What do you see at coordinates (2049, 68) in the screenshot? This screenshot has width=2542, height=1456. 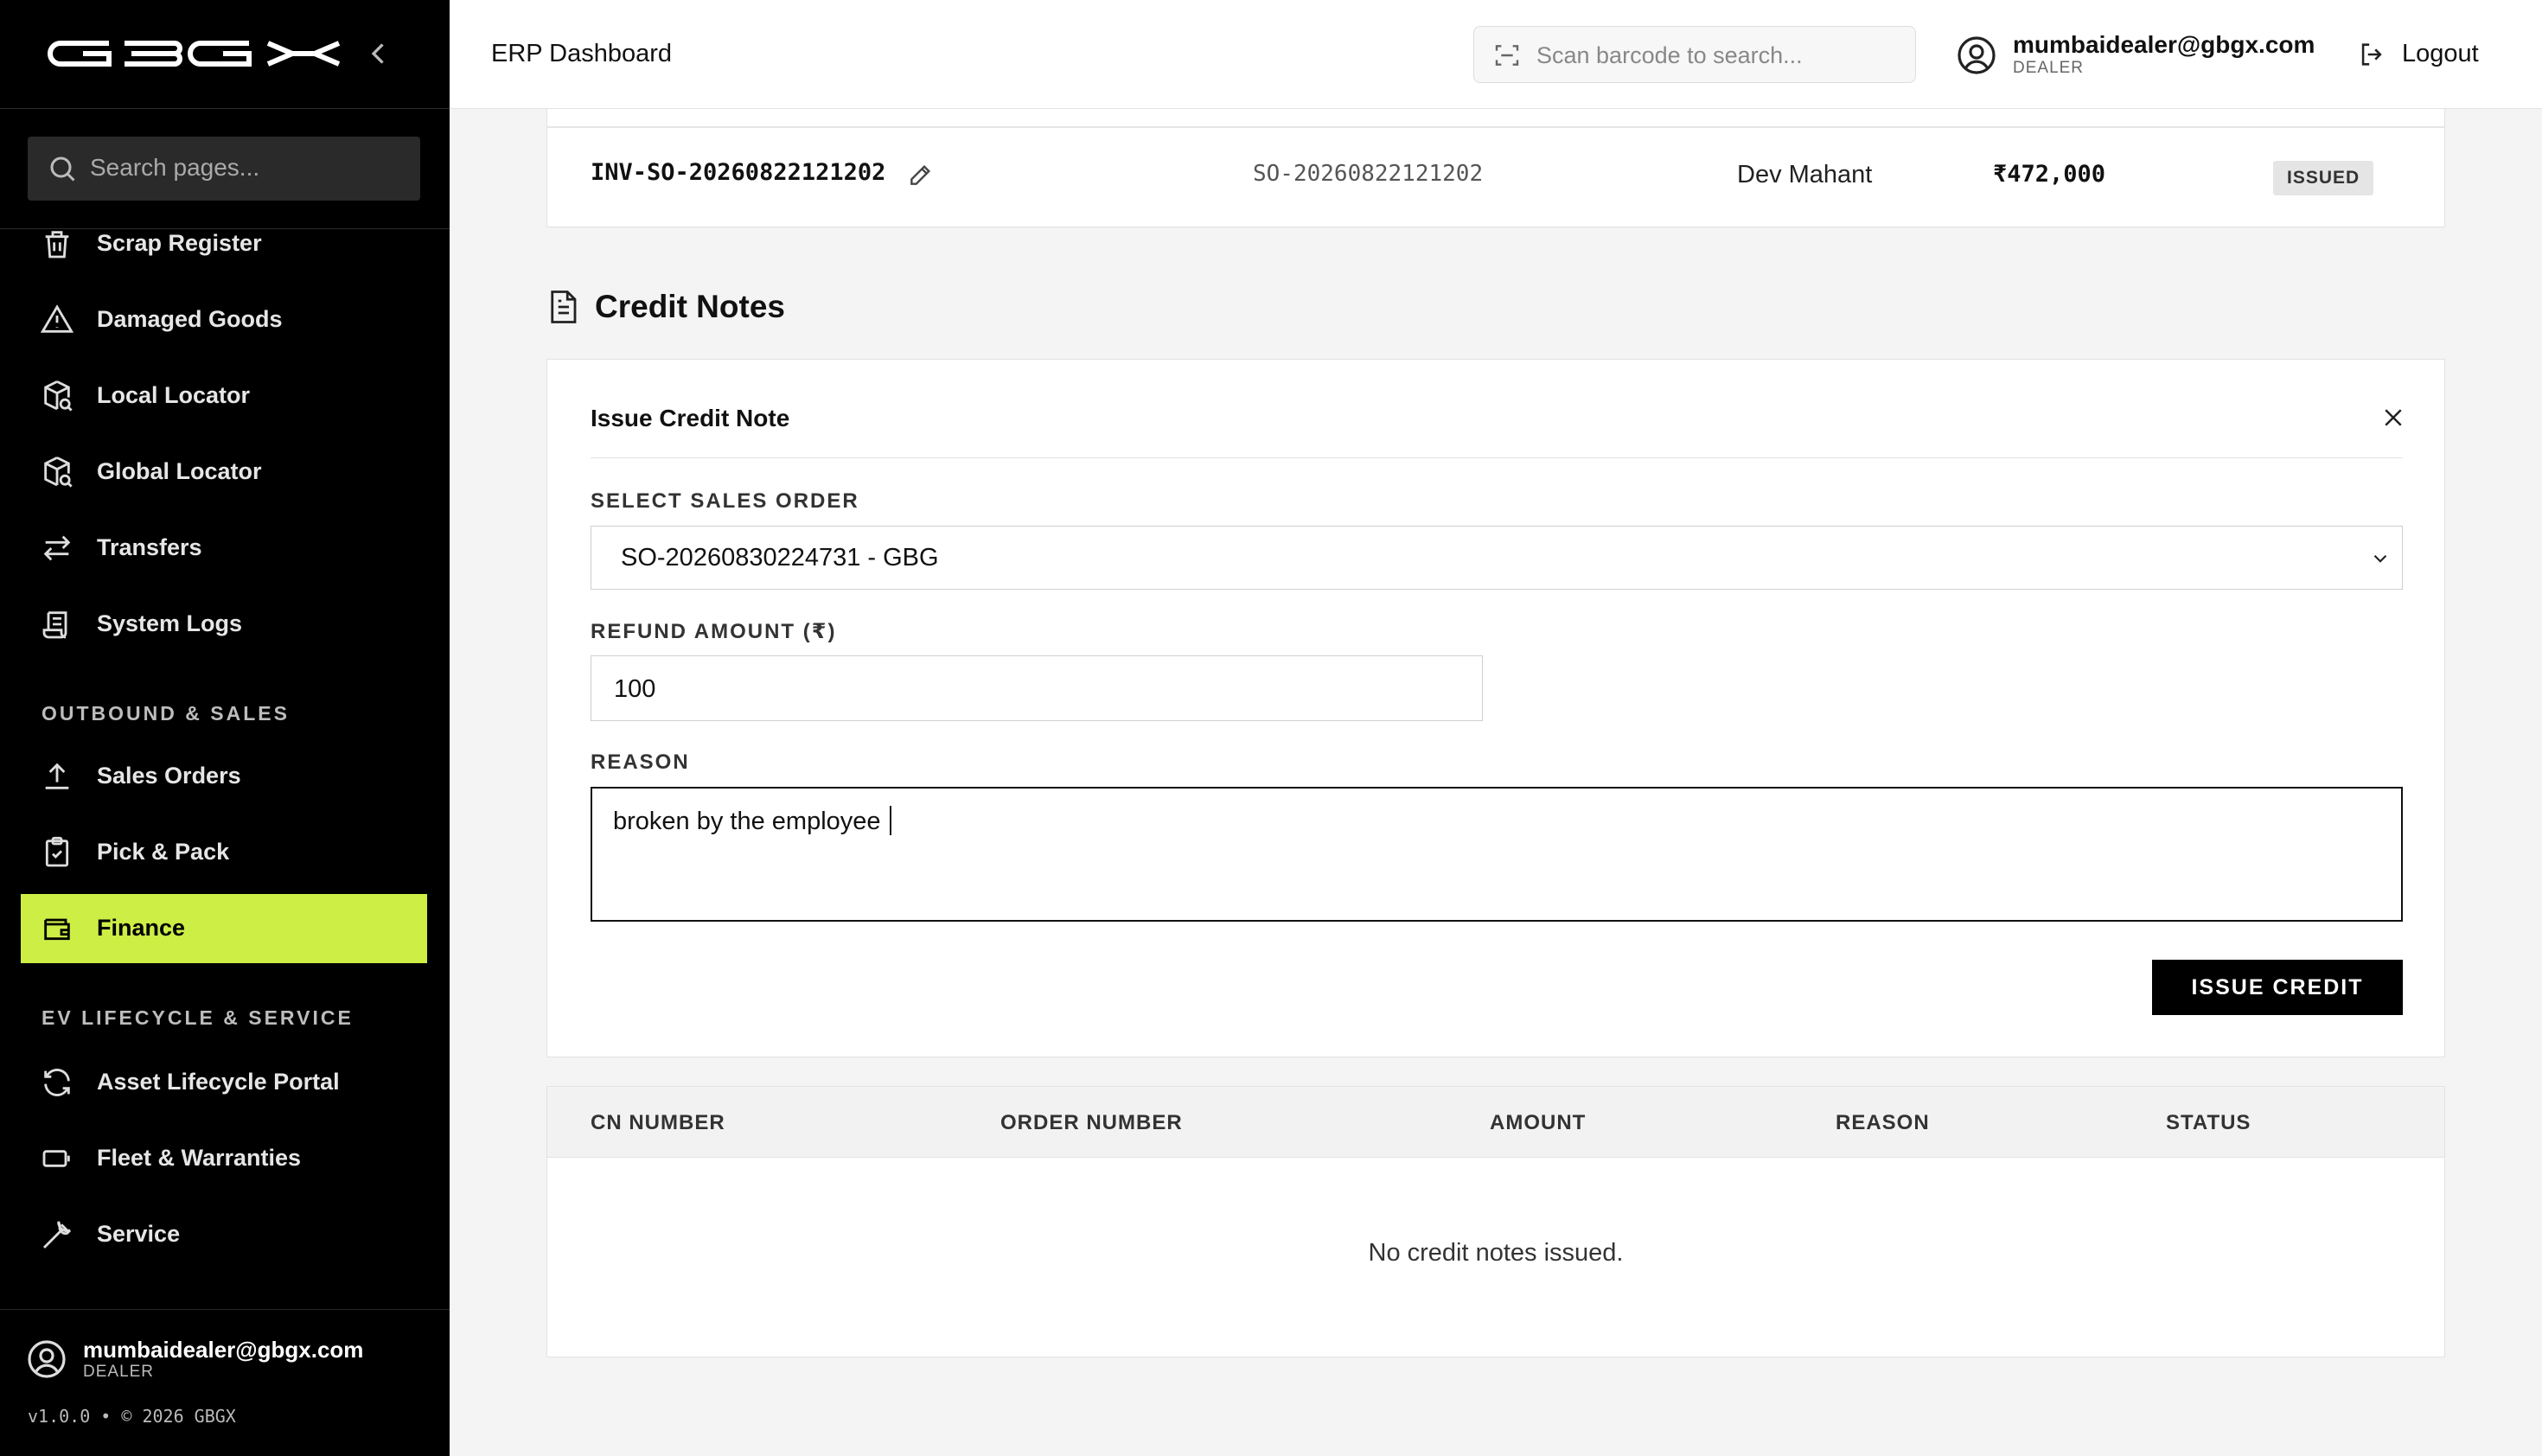 I see `header-user-role: DEALER` at bounding box center [2049, 68].